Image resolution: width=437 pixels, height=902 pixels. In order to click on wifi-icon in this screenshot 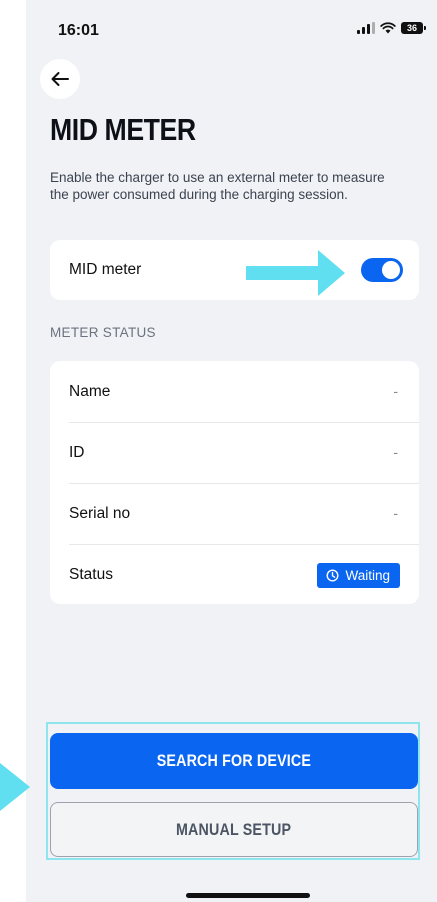, I will do `click(388, 28)`.